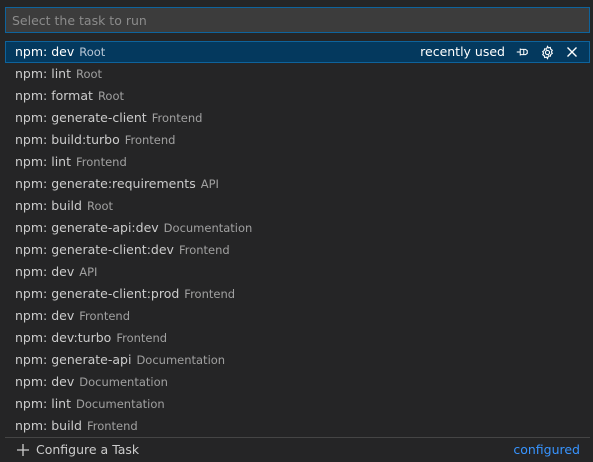  I want to click on task-row: npm: lint Root, so click(297, 74).